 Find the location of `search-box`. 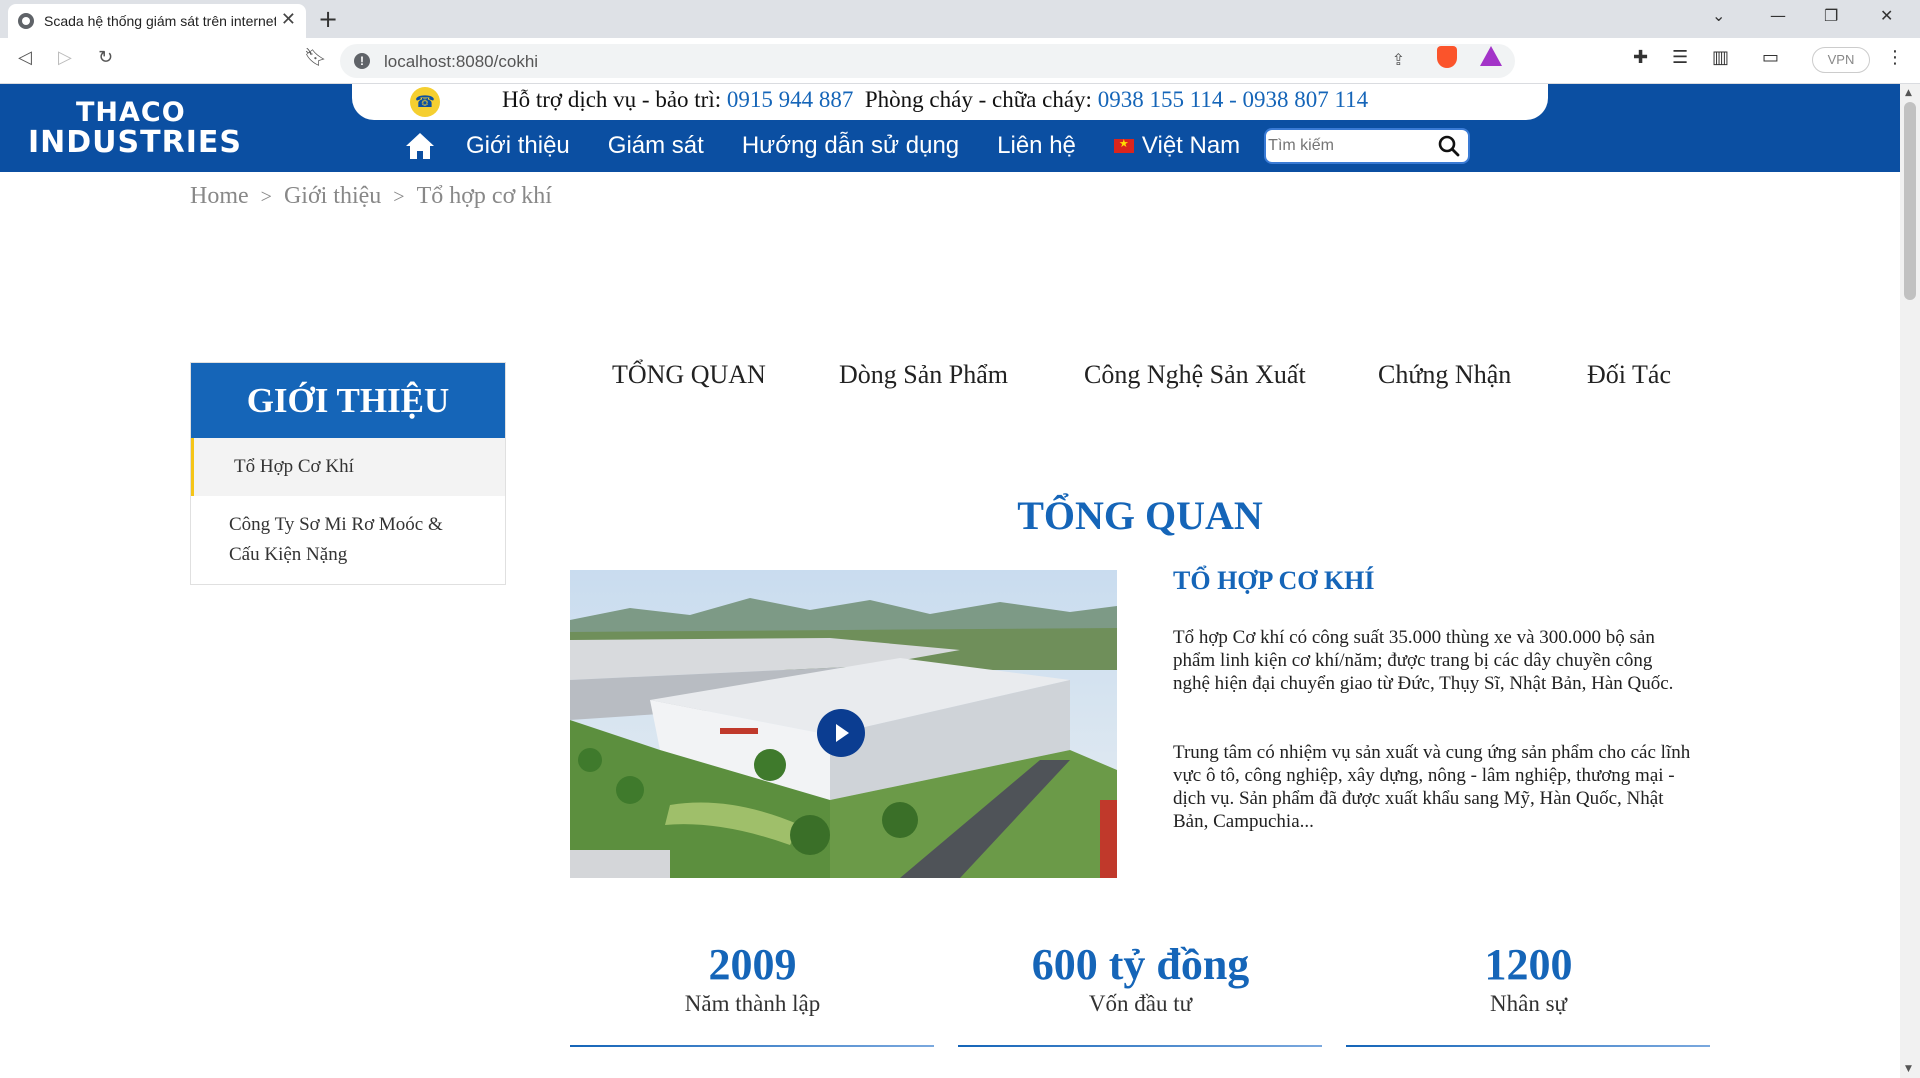

search-box is located at coordinates (1367, 146).